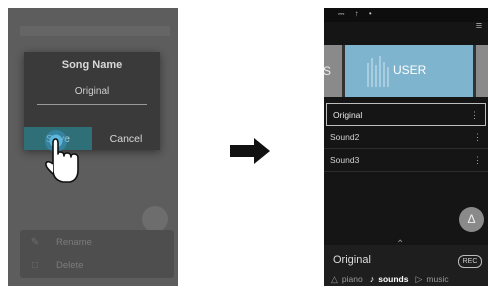  Describe the element at coordinates (35, 242) in the screenshot. I see `pencil-icon: ✎` at that location.